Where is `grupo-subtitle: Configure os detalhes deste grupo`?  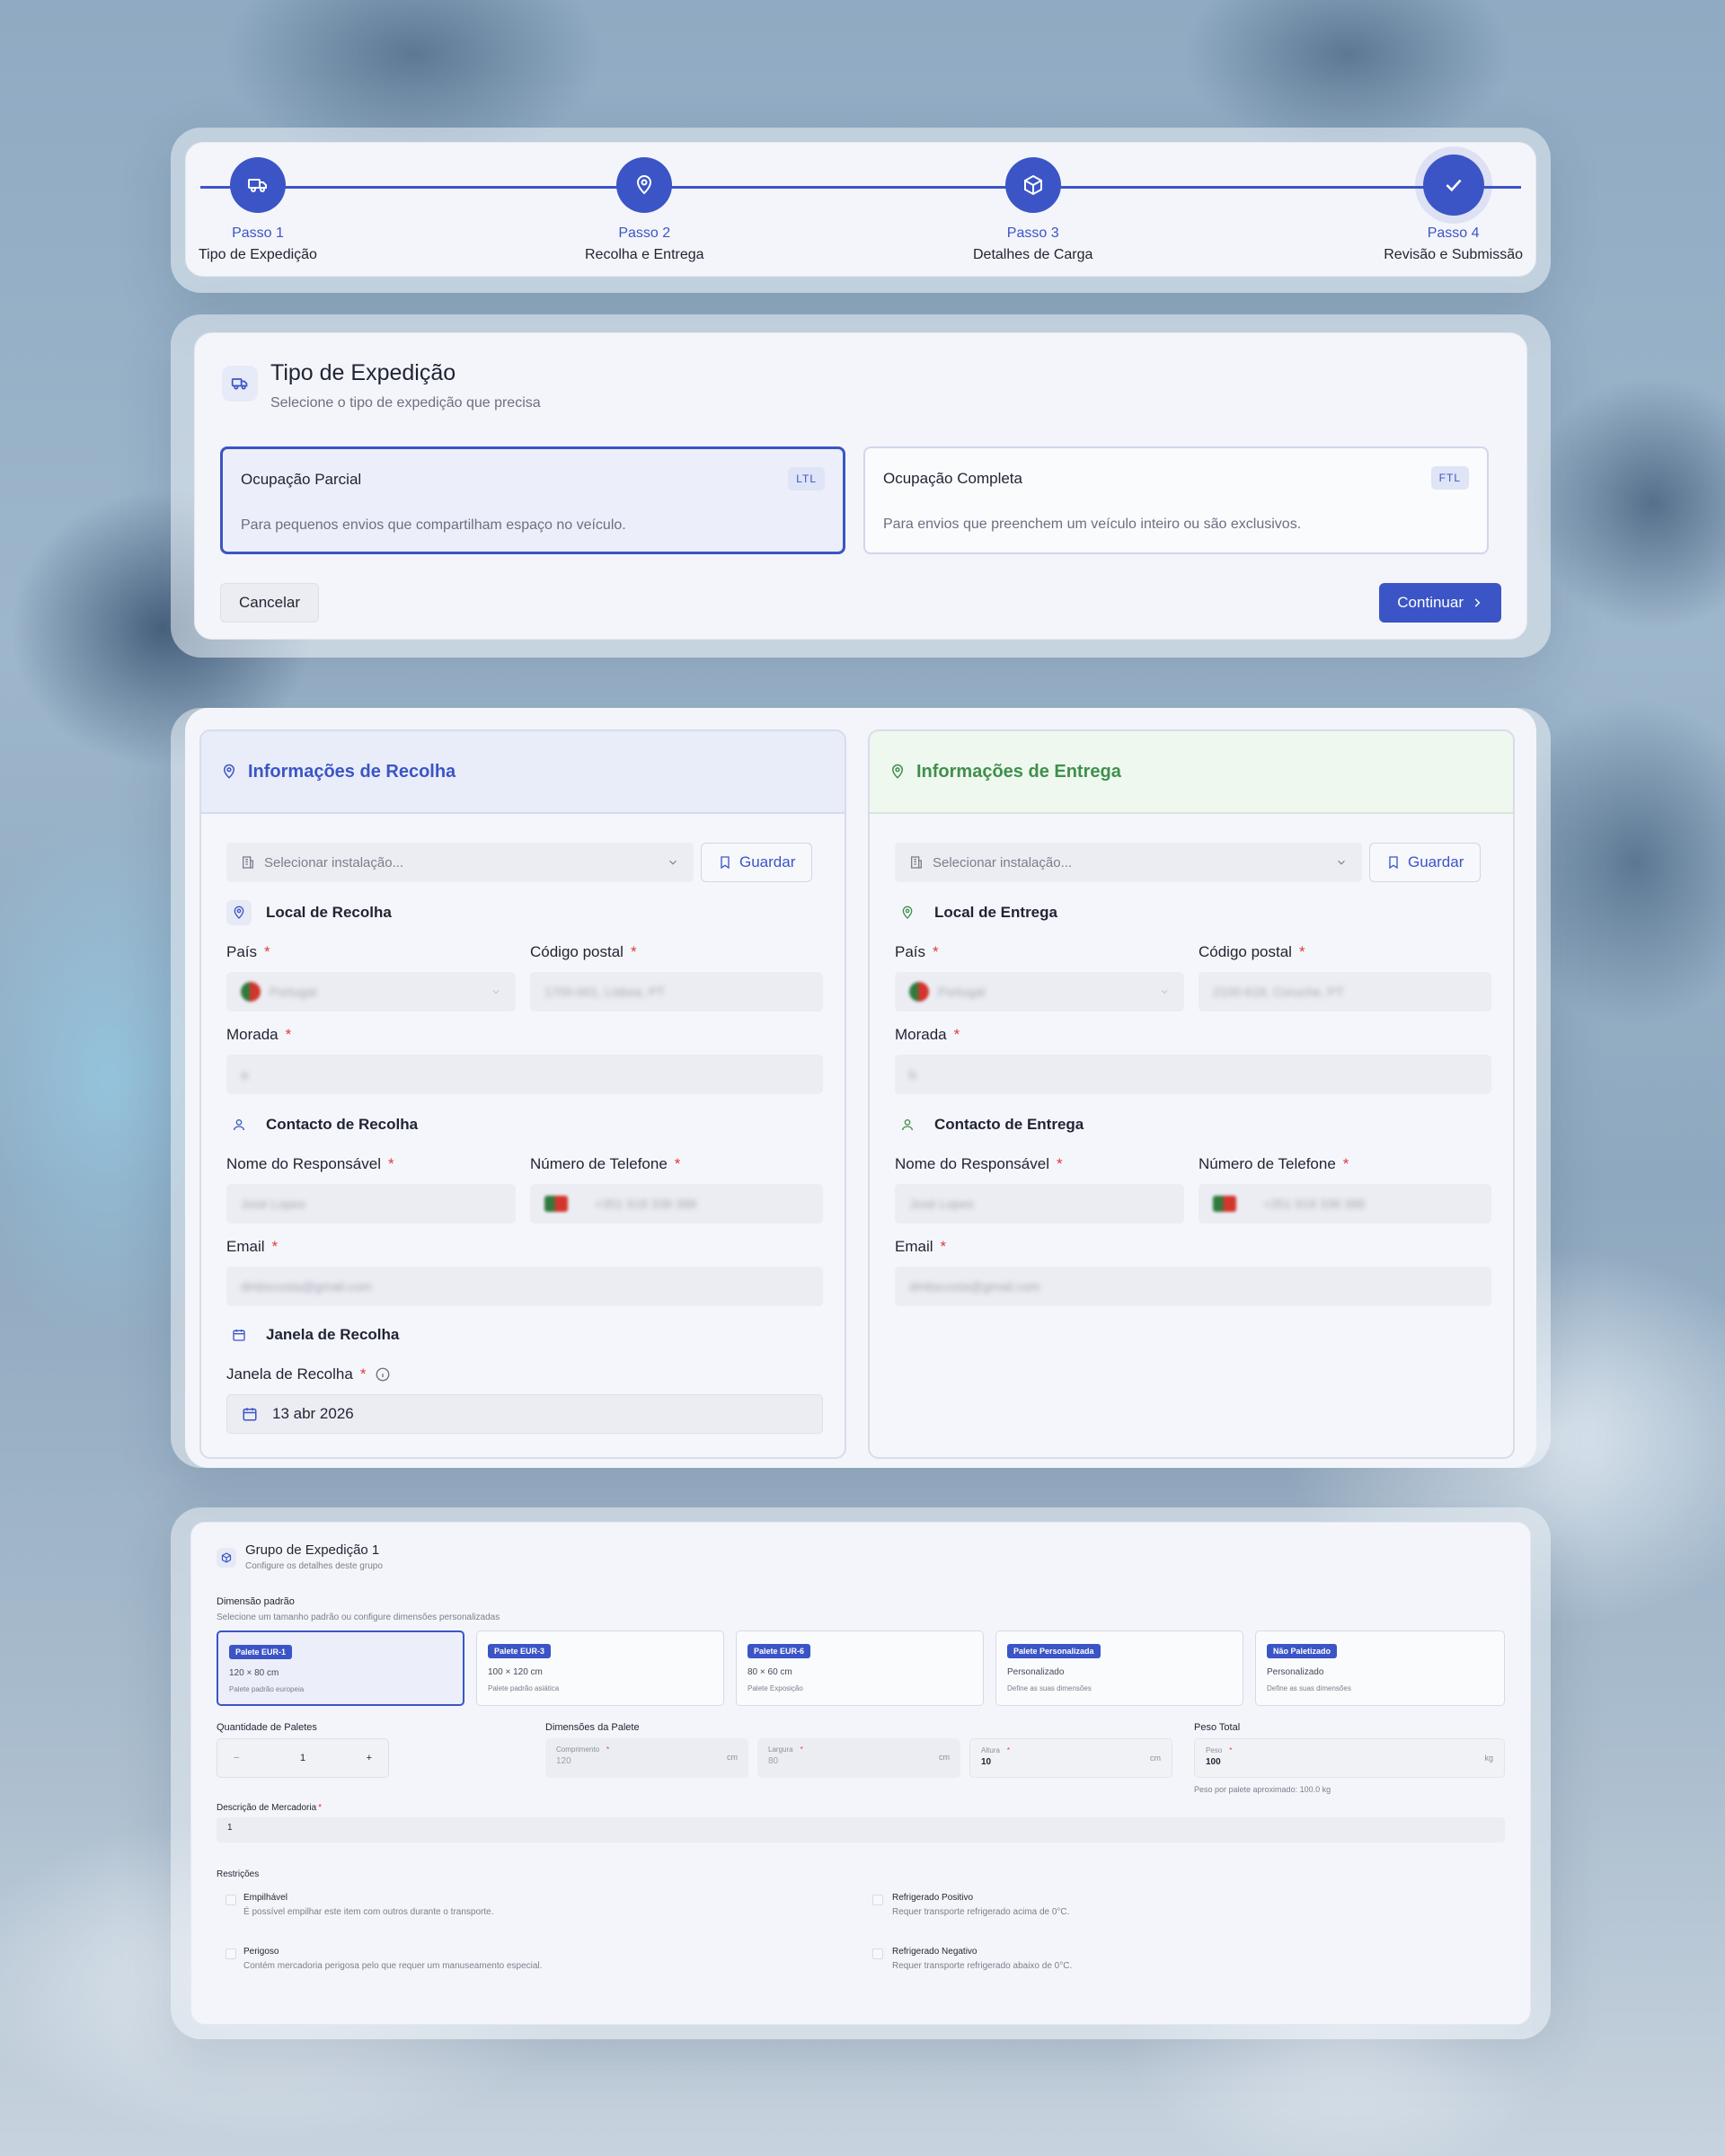
grupo-subtitle: Configure os detalhes deste grupo is located at coordinates (314, 1566).